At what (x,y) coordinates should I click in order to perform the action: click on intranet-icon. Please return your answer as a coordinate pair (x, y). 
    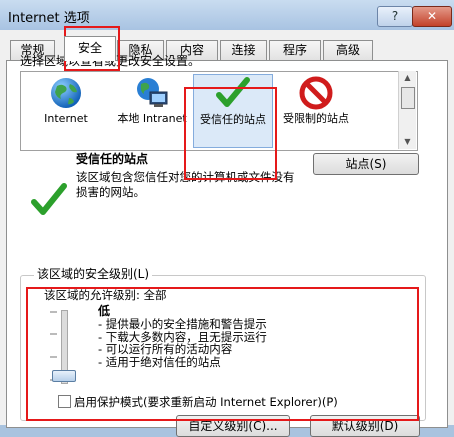
    Looking at the image, I should click on (152, 92).